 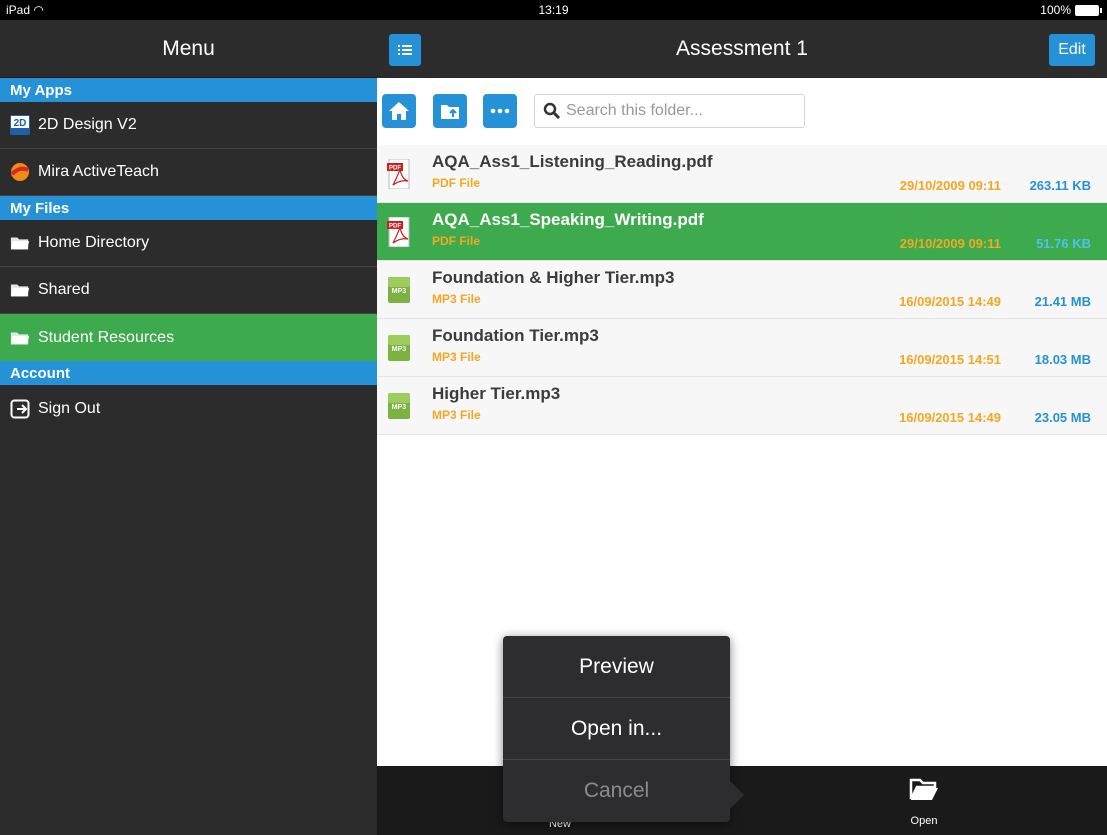 What do you see at coordinates (1072, 50) in the screenshot?
I see `edit-button: Edit` at bounding box center [1072, 50].